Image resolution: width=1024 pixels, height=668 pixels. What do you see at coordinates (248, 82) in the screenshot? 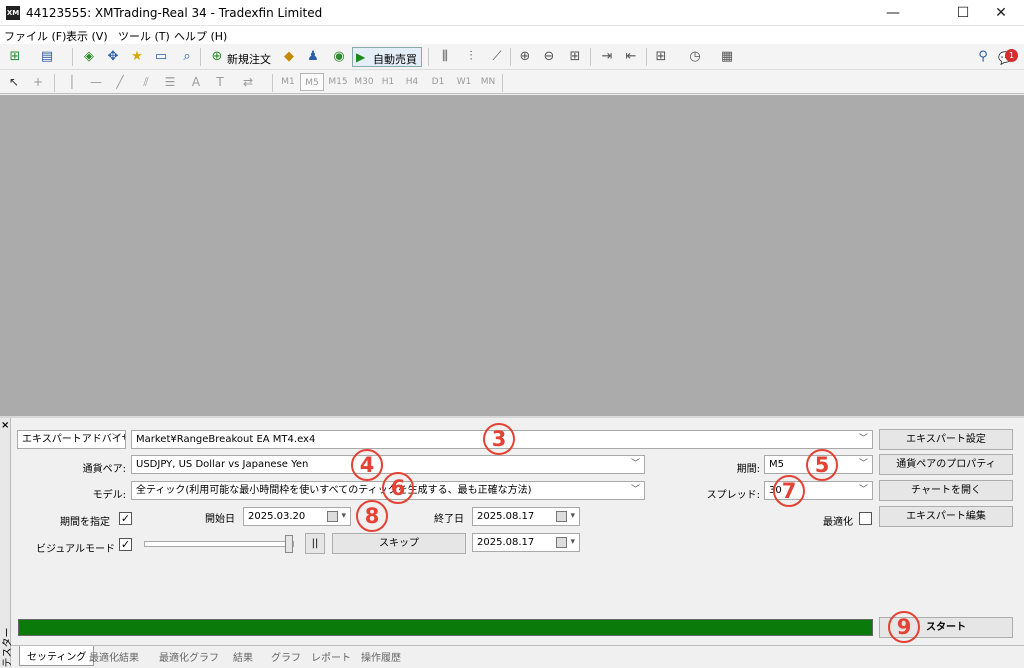
I see `arrows-icon: ⇄` at bounding box center [248, 82].